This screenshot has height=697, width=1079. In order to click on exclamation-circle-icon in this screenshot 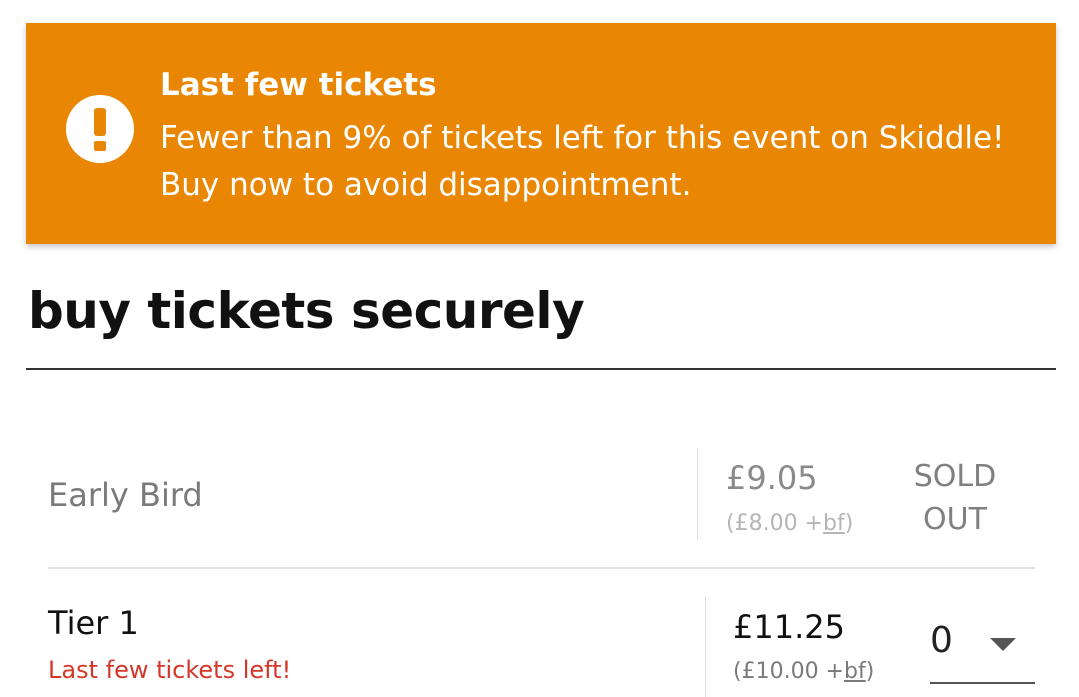, I will do `click(100, 129)`.